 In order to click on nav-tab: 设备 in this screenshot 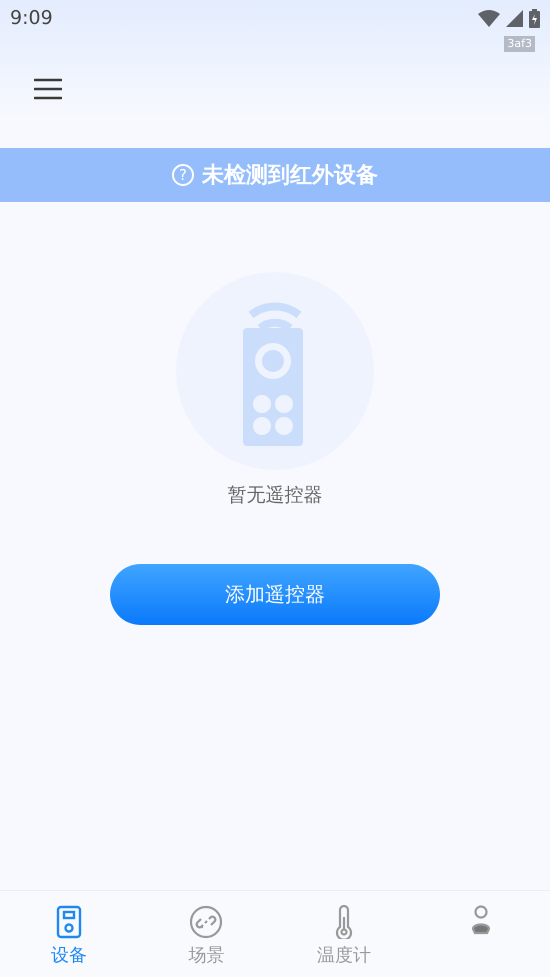, I will do `click(69, 934)`.